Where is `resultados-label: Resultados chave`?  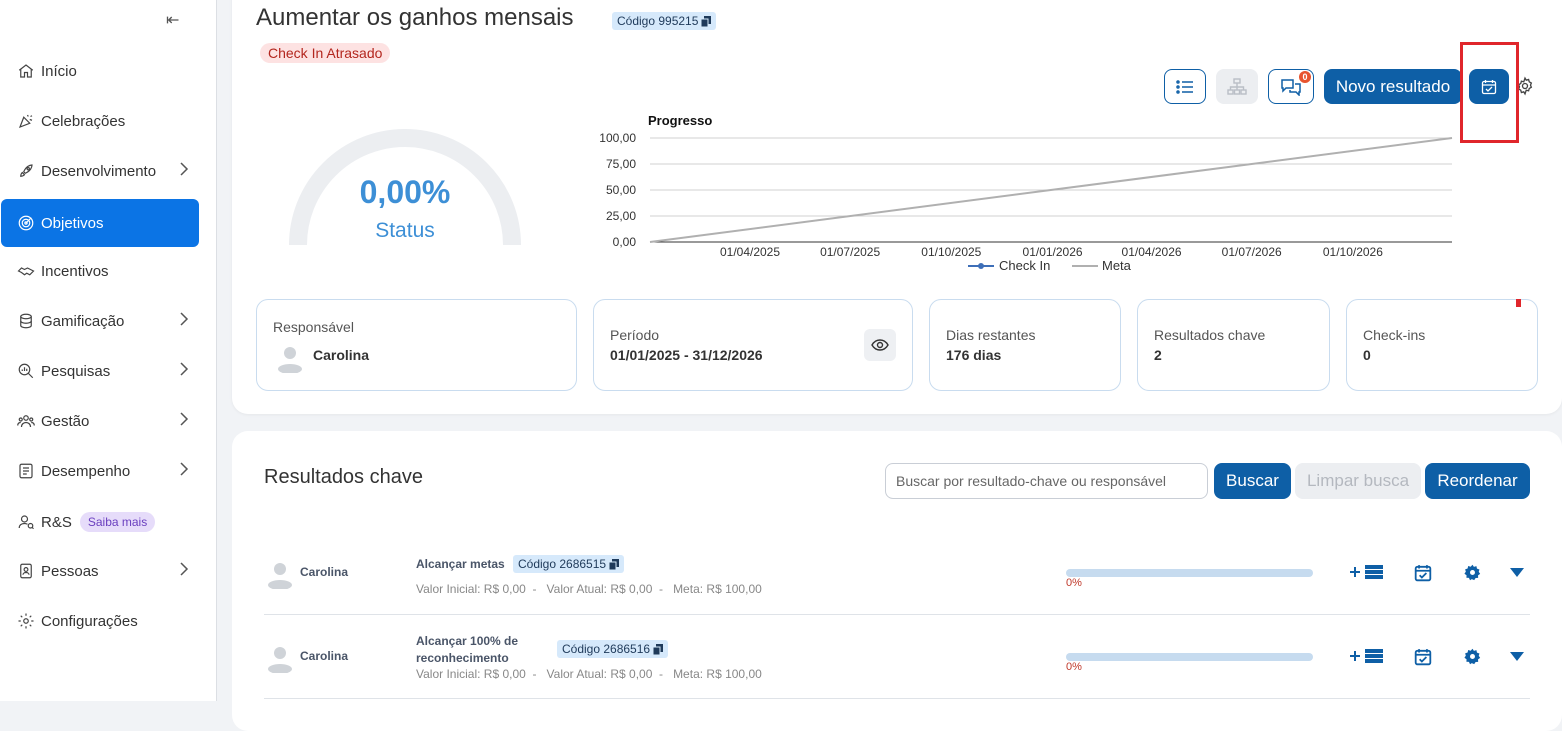 resultados-label: Resultados chave is located at coordinates (1210, 335).